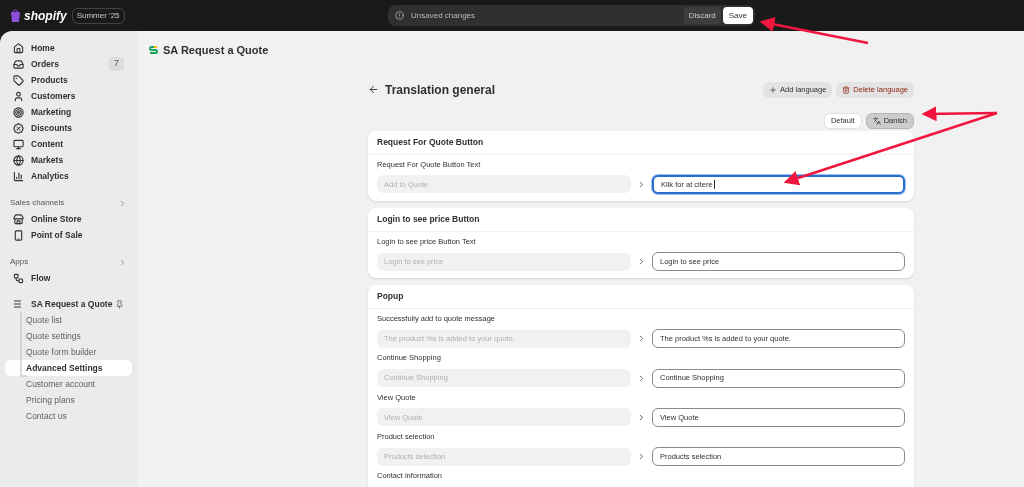  What do you see at coordinates (68, 160) in the screenshot?
I see `sidebar-item: Markets` at bounding box center [68, 160].